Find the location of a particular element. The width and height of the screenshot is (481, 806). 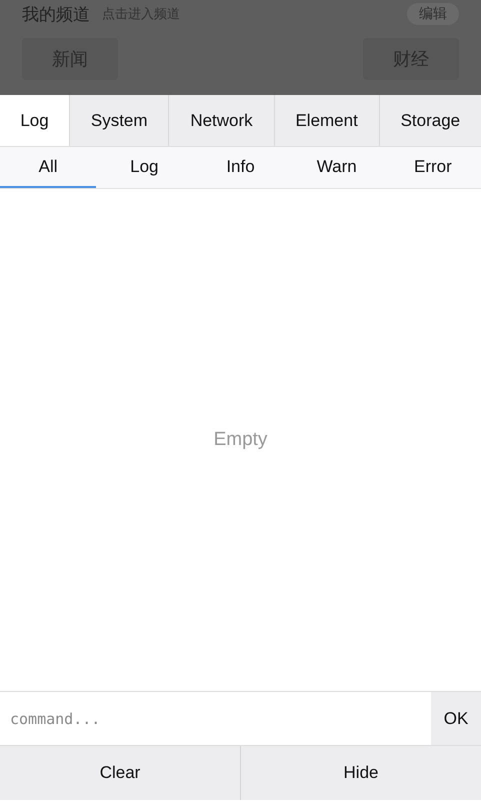

filter-tab: All is located at coordinates (48, 167).